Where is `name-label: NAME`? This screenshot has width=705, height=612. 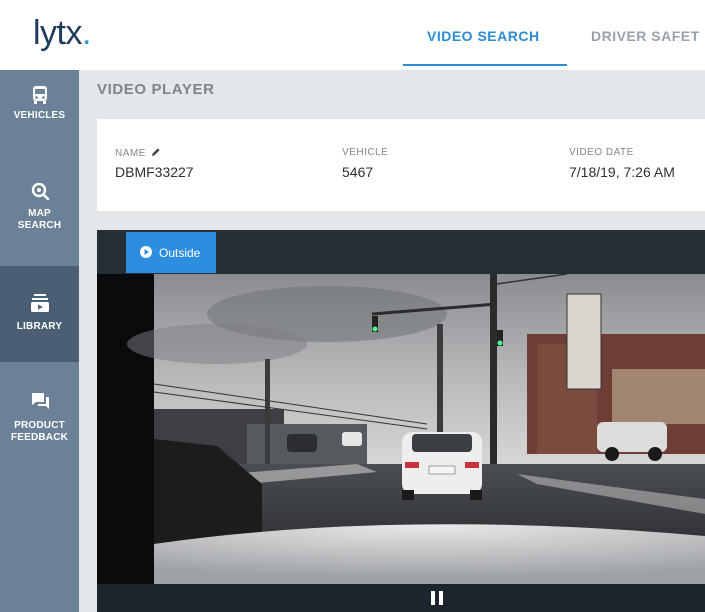 name-label: NAME is located at coordinates (138, 153).